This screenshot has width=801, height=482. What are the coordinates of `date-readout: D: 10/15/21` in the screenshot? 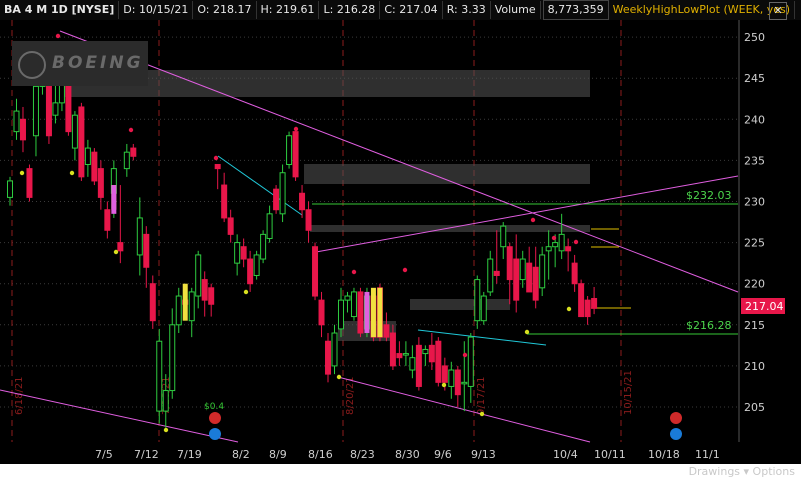 It's located at (156, 10).